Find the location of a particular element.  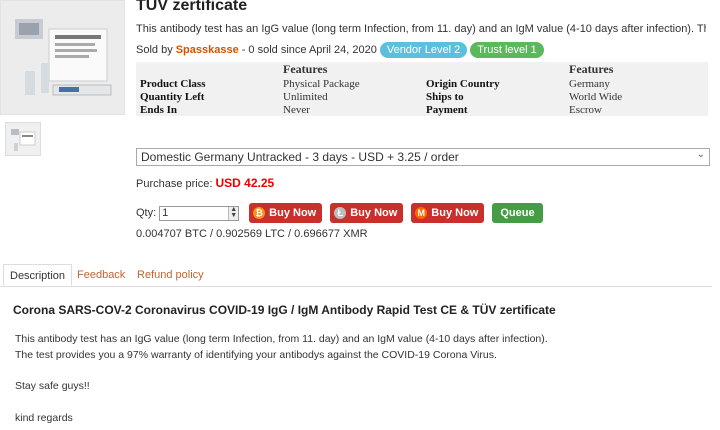

buy-now-btc-button: ₿ Buy Now is located at coordinates (286, 213).